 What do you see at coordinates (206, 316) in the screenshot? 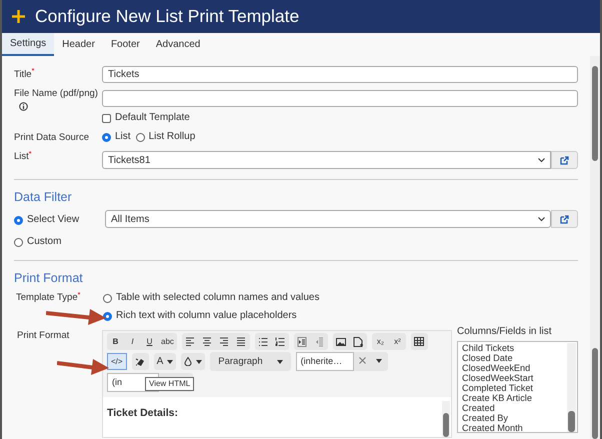
I see `option-label: Rich text with column value placeholders` at bounding box center [206, 316].